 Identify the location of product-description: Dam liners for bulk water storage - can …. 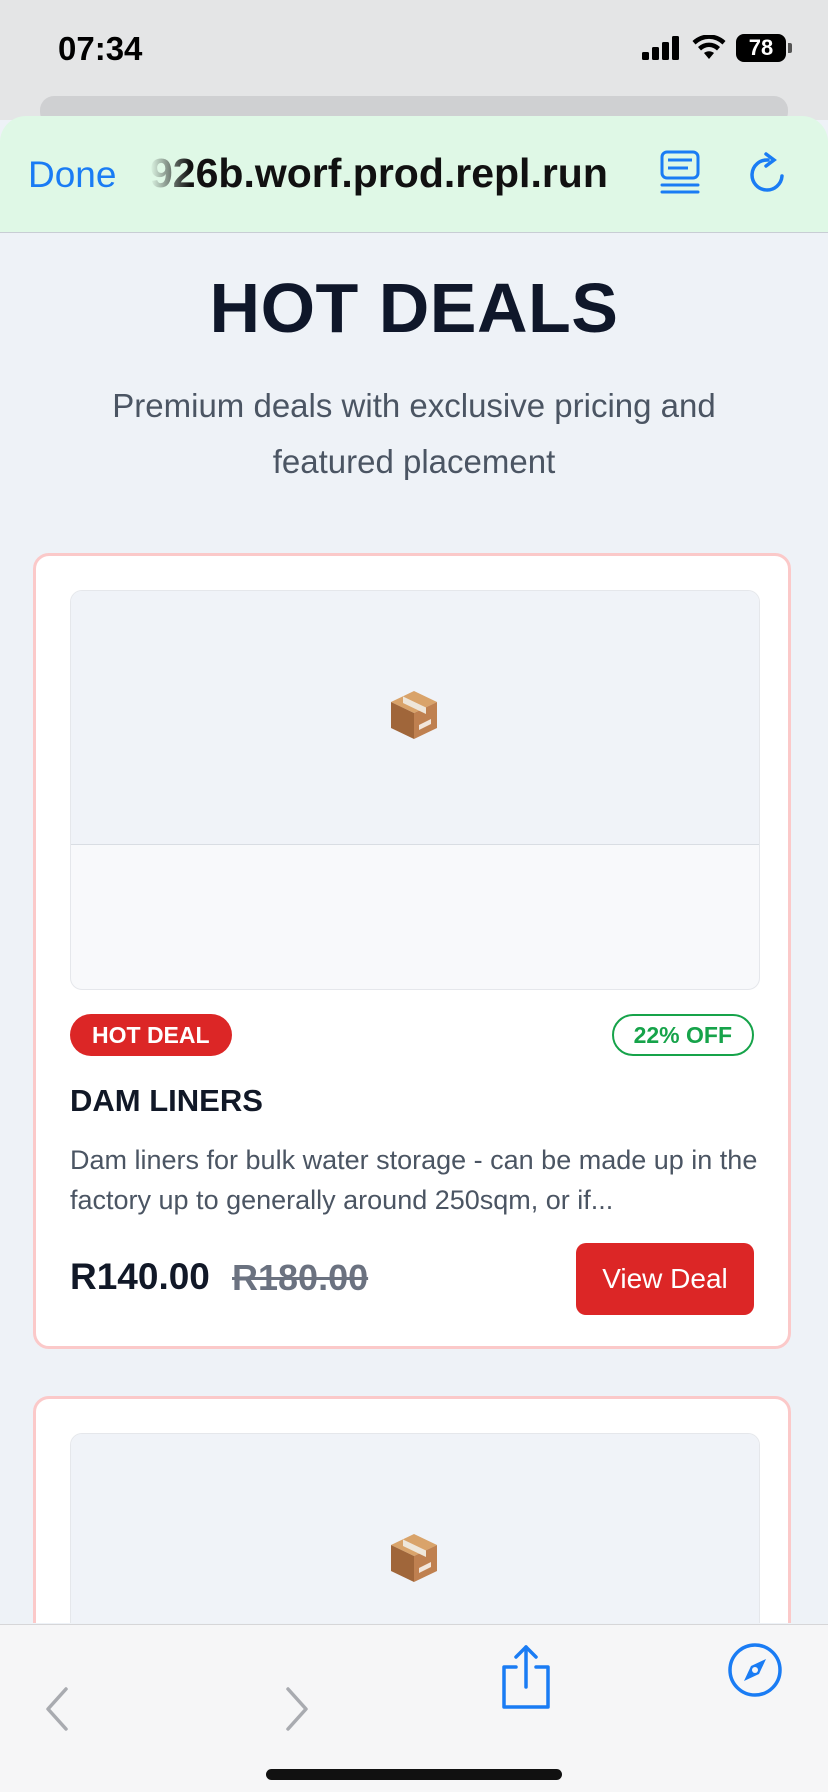
(414, 1180).